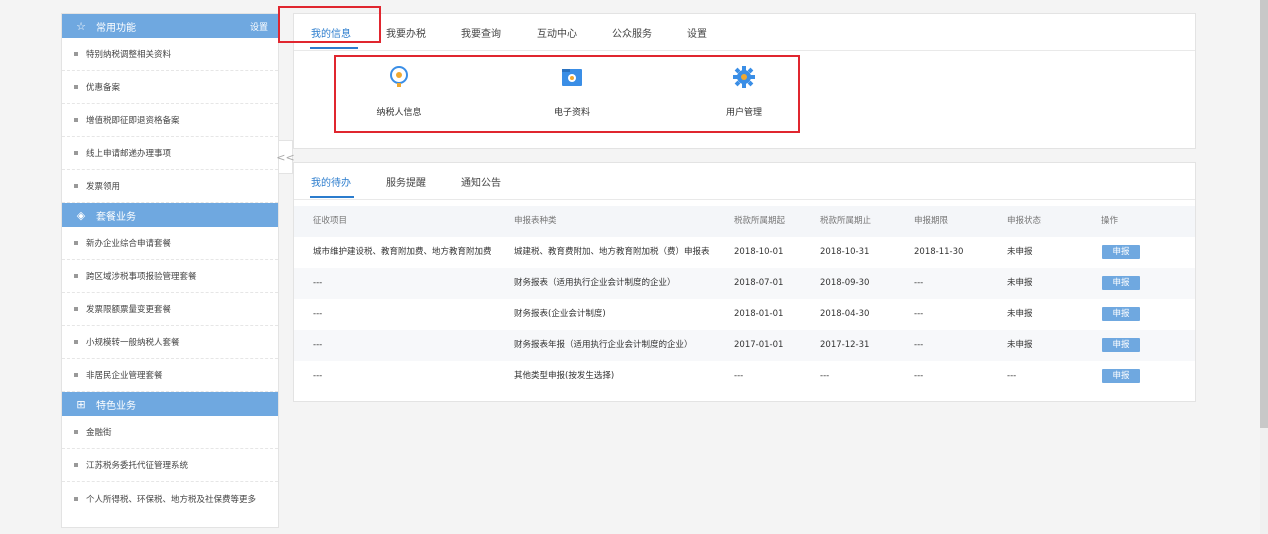 The image size is (1268, 534). Describe the element at coordinates (845, 345) in the screenshot. I see `cell-period-end: 2017-12-31` at that location.